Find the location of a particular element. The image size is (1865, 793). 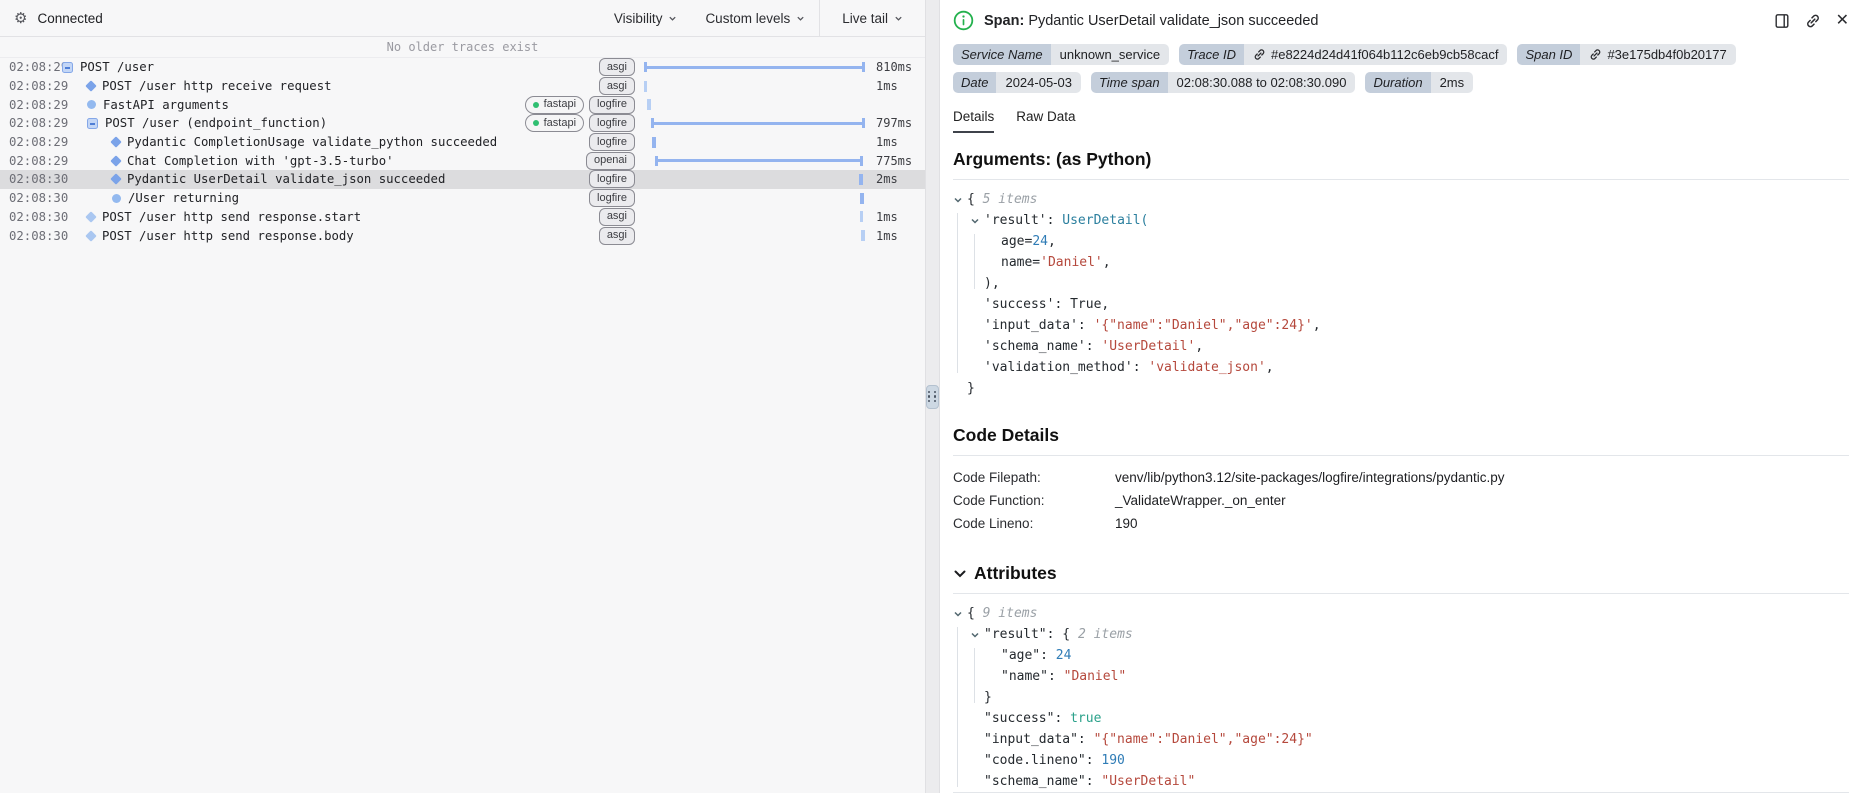

tab-raw-data: Raw Data is located at coordinates (1045, 121).